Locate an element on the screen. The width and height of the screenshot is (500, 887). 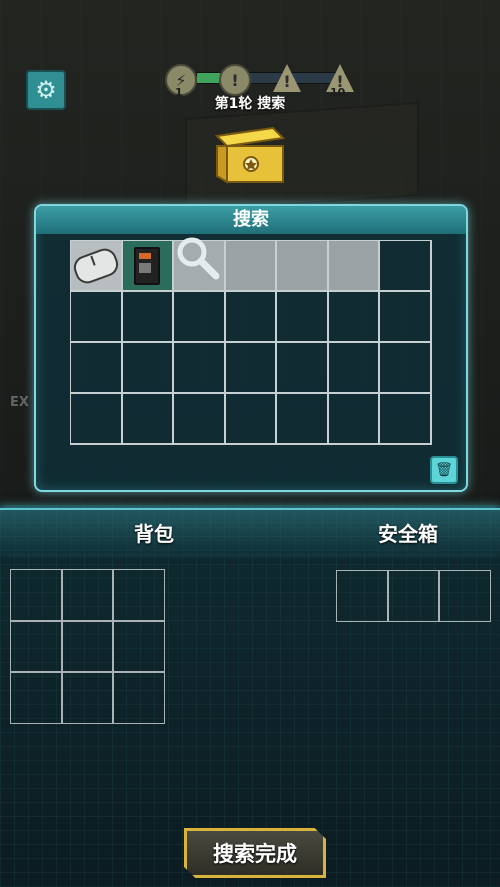
mouse-icon is located at coordinates (96, 265).